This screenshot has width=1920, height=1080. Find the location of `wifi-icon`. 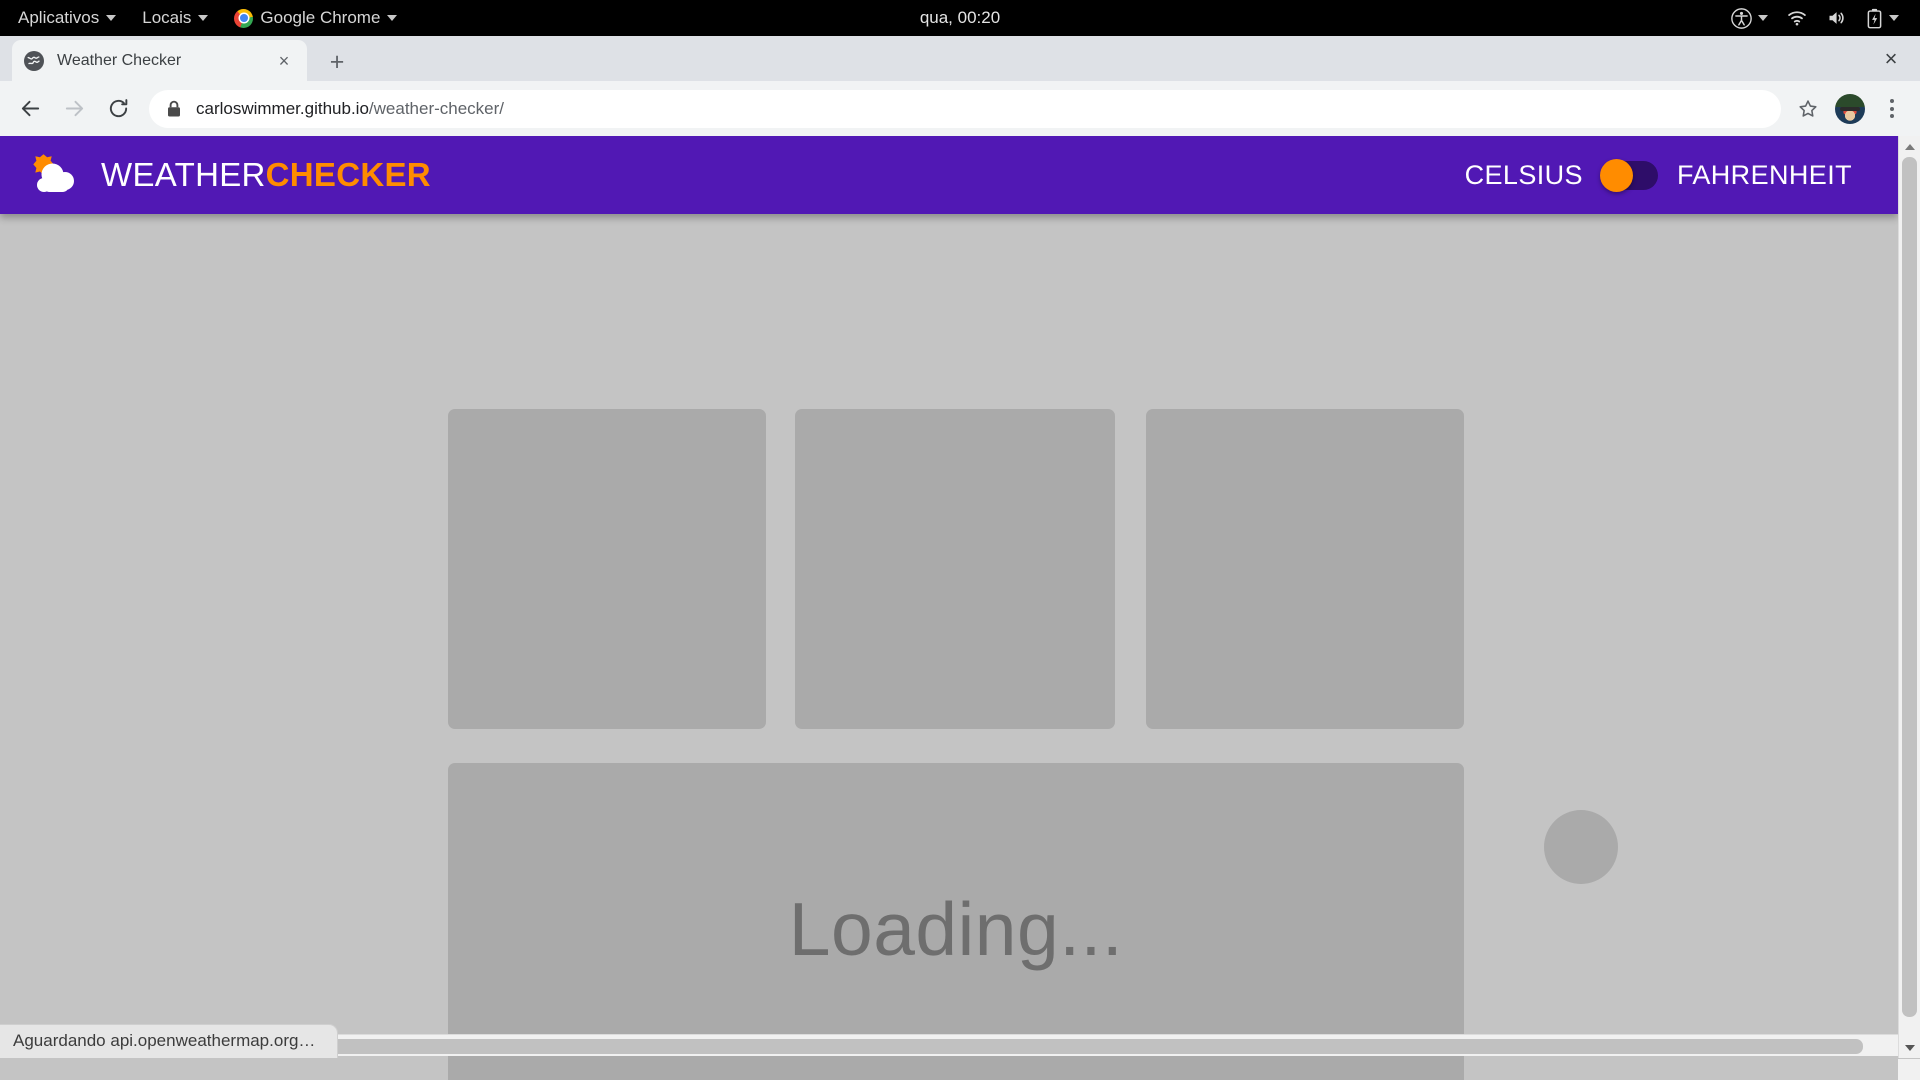

wifi-icon is located at coordinates (1797, 18).